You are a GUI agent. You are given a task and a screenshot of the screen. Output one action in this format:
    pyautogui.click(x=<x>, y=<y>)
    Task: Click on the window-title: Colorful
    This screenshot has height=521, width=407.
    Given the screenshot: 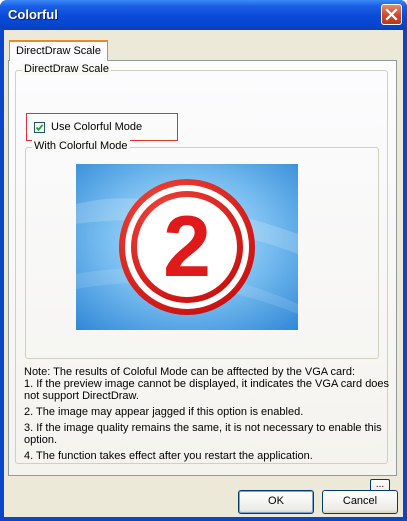 What is the action you would take?
    pyautogui.click(x=33, y=14)
    